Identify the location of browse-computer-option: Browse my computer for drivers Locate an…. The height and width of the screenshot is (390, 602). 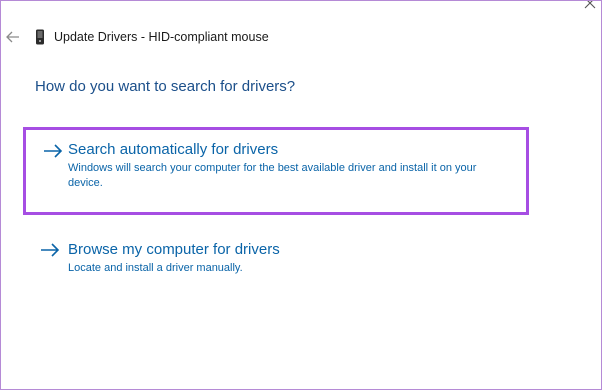
(276, 262).